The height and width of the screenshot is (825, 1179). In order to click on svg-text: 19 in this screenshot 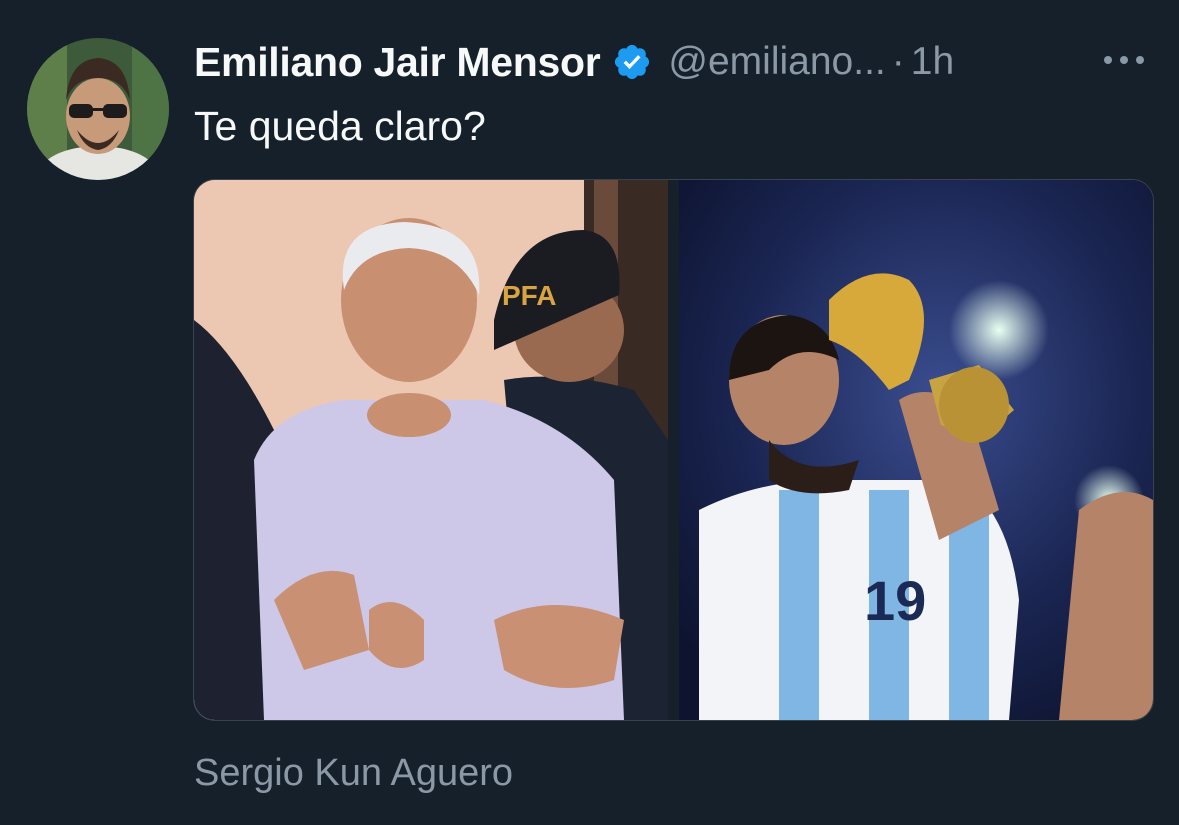, I will do `click(895, 600)`.